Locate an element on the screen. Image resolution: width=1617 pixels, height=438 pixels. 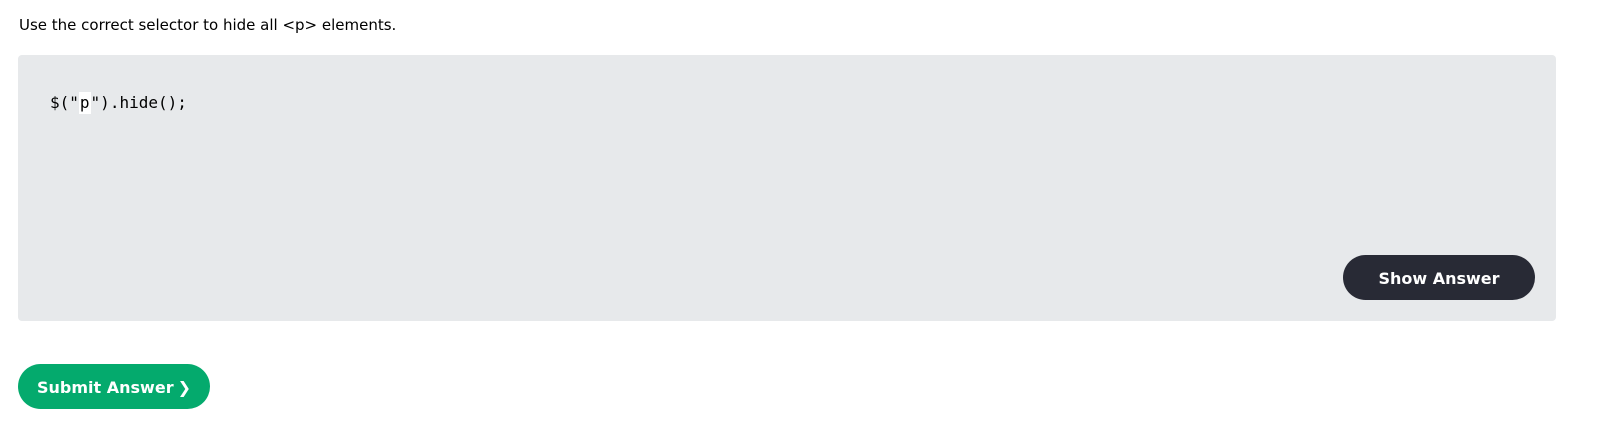
selector-input: p is located at coordinates (84, 103).